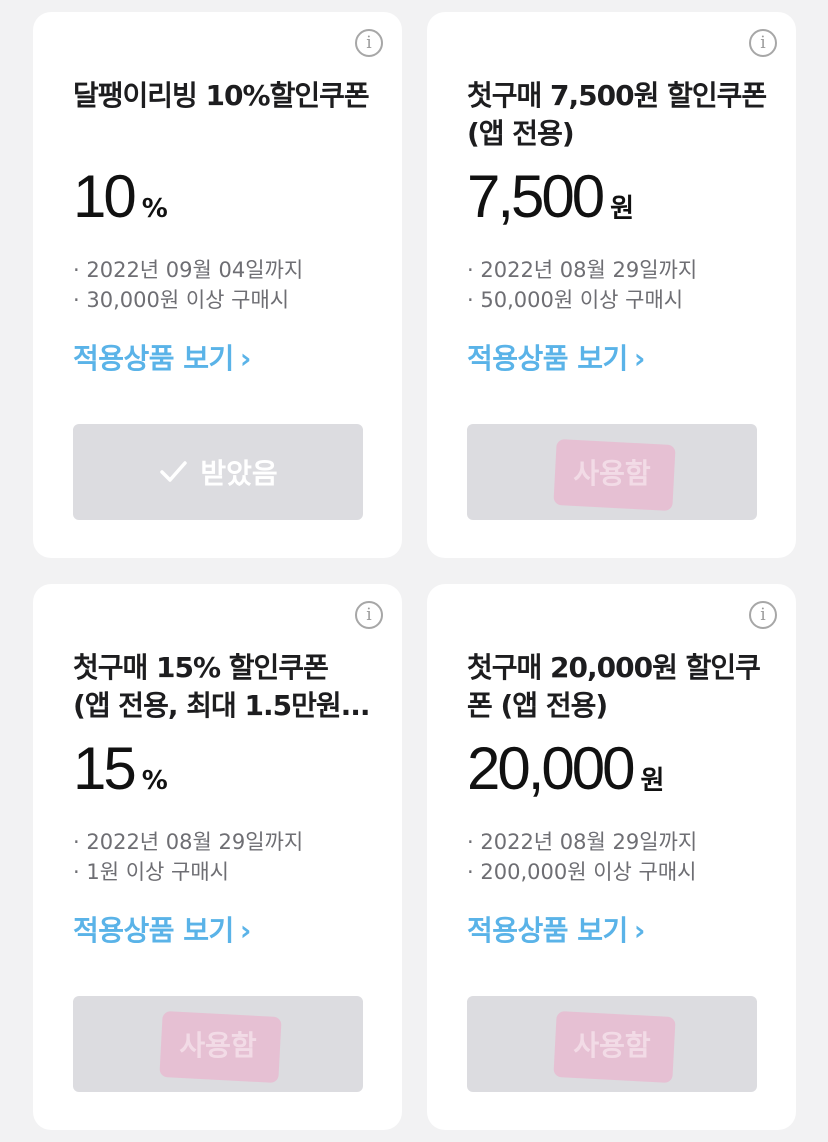  I want to click on coupon-conditions: 2022년 08월 29일까지 1원 이상 구매시, so click(188, 857).